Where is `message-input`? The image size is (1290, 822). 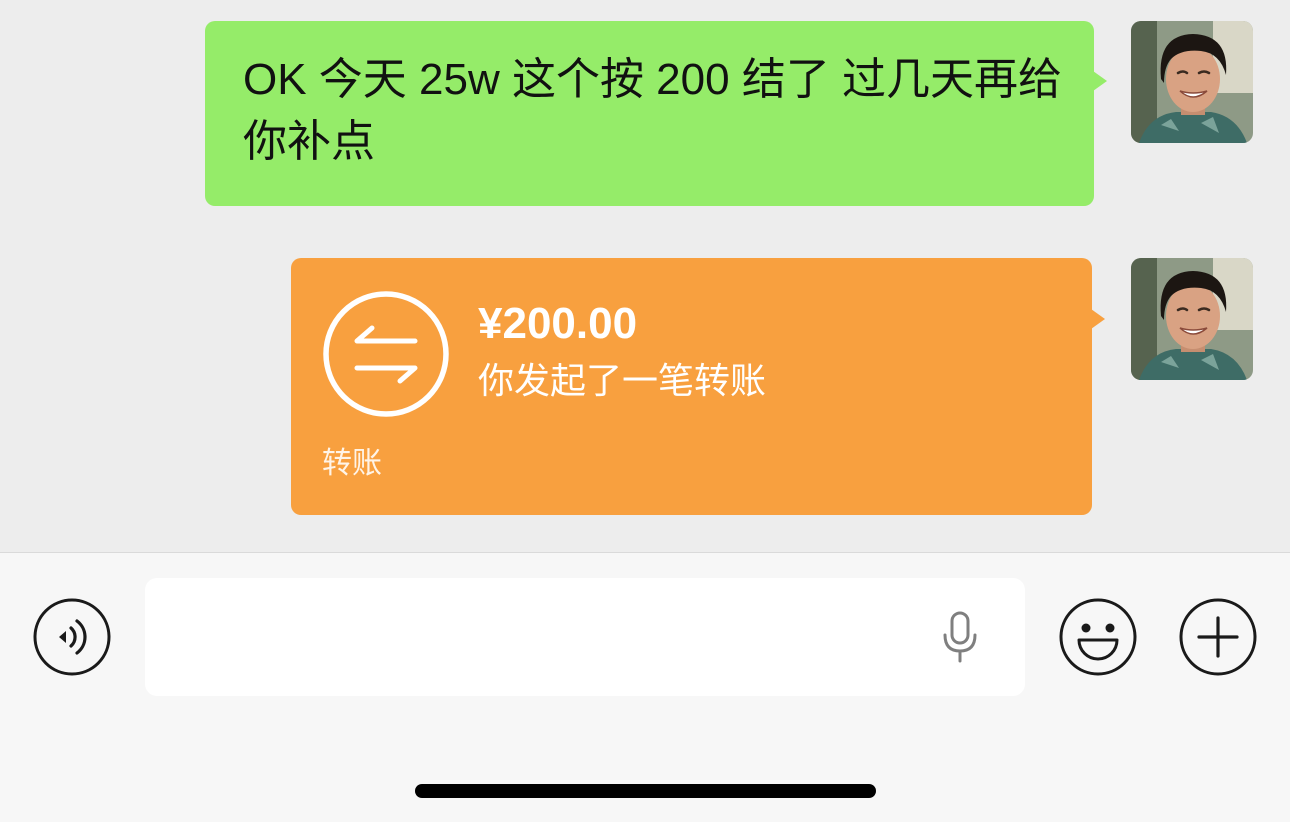
message-input is located at coordinates (539, 637).